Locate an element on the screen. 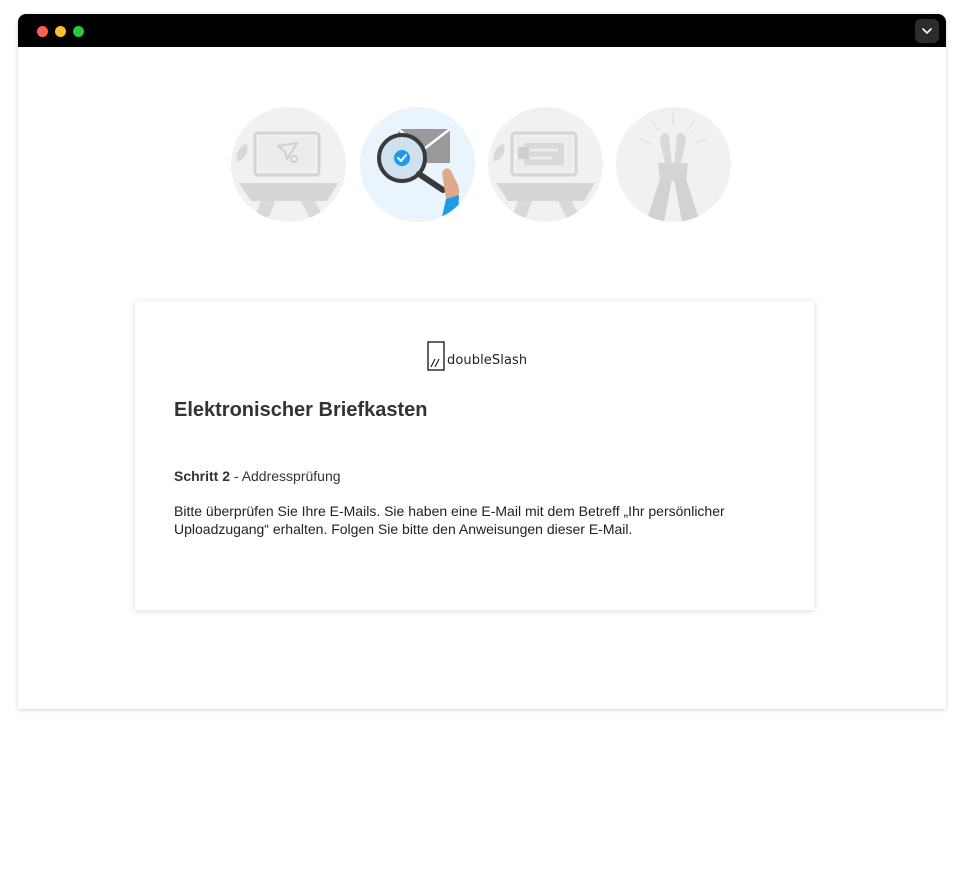  step-indicator: Schritt 2 - Addressprüfung is located at coordinates (257, 476).